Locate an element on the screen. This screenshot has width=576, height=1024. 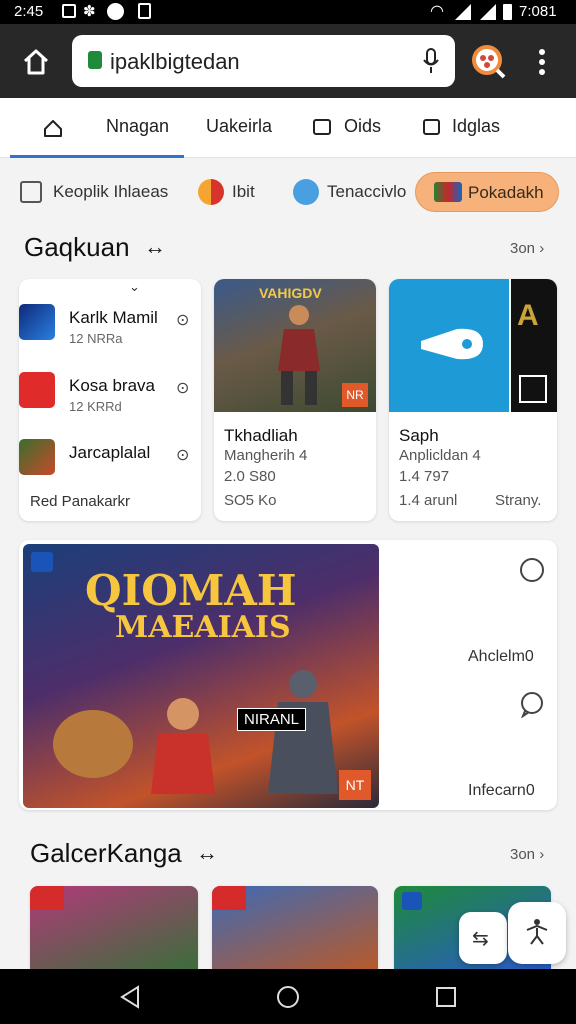
feature-side-label: Ahclelm0 is located at coordinates (501, 656).